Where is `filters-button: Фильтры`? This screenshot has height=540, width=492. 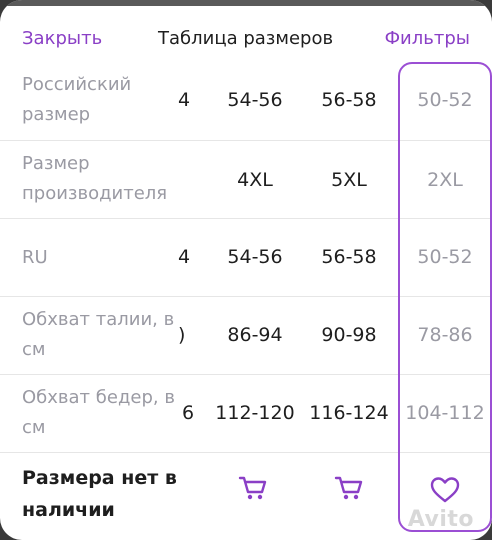 filters-button: Фильтры is located at coordinates (427, 38).